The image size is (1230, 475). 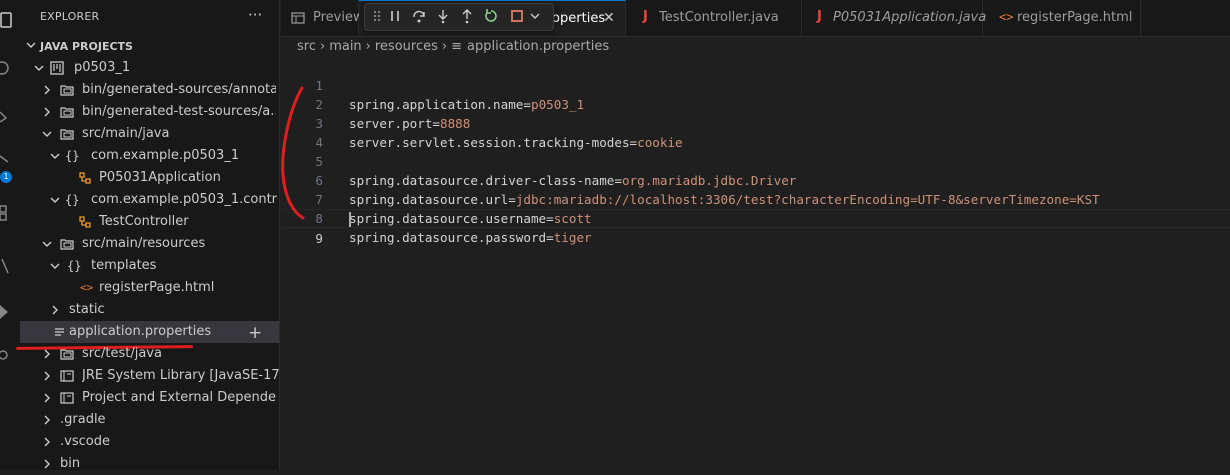 I want to click on pause-icon, so click(x=395, y=16).